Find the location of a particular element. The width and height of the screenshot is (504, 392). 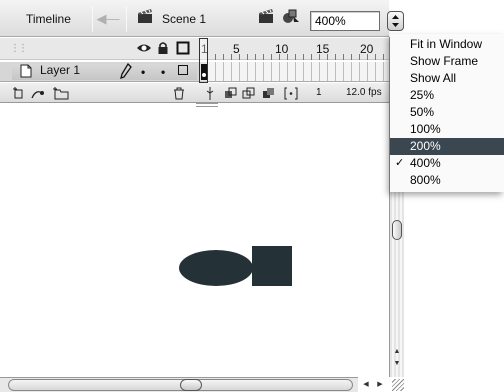

frame-number: 10 is located at coordinates (282, 49).